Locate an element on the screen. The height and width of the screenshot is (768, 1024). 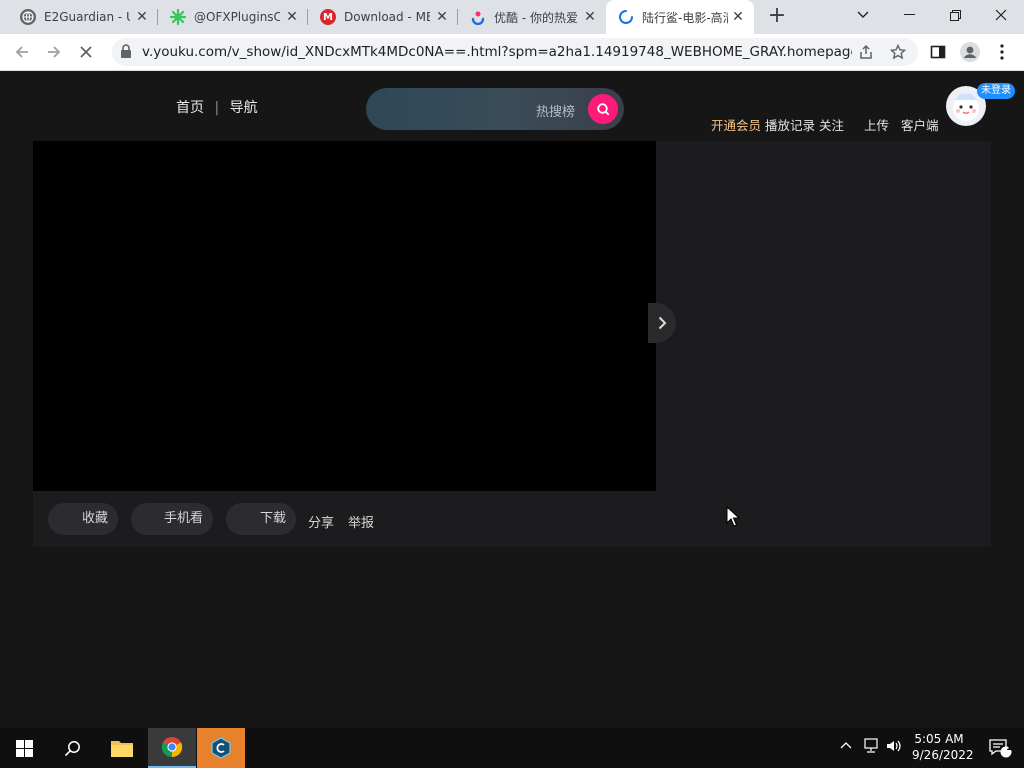
ofx-leaf-icon is located at coordinates (178, 17).